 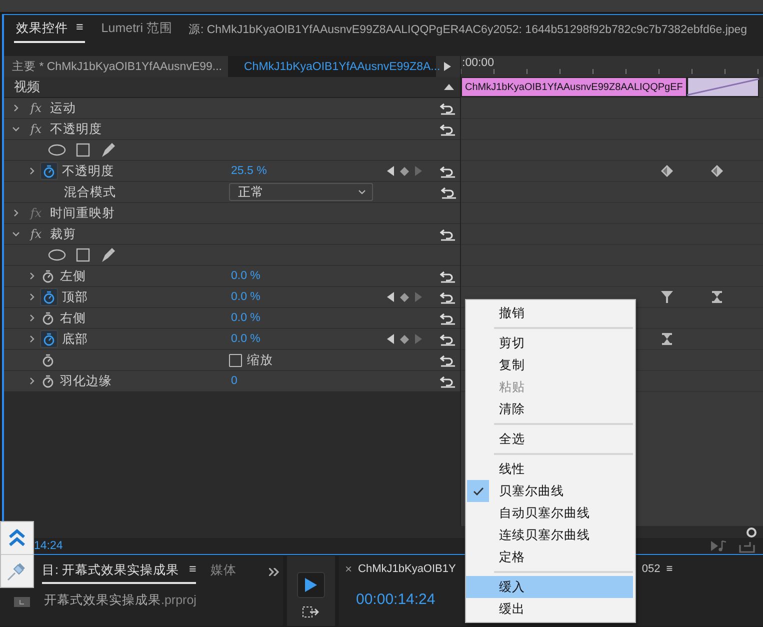 What do you see at coordinates (550, 535) in the screenshot?
I see `menu-item: 连续贝塞尔曲线` at bounding box center [550, 535].